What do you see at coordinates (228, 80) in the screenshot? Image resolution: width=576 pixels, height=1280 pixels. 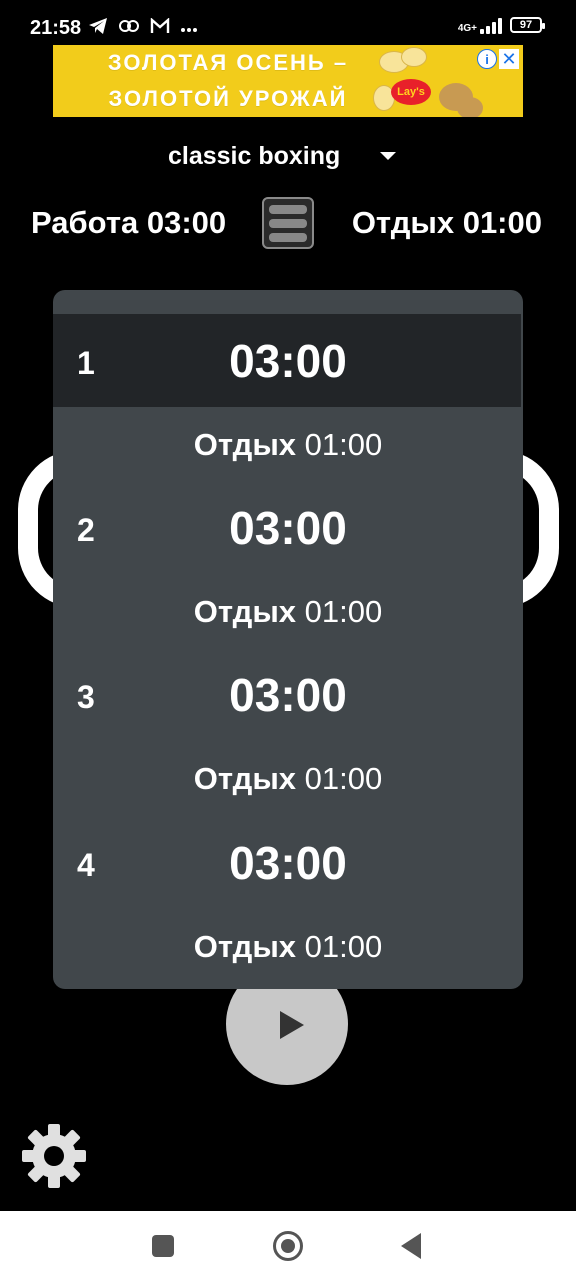 I see `ad-headline: ЗОЛОТАЯ ОСЕНЬ – ЗОЛОТОЙ УРОЖАЙ` at bounding box center [228, 80].